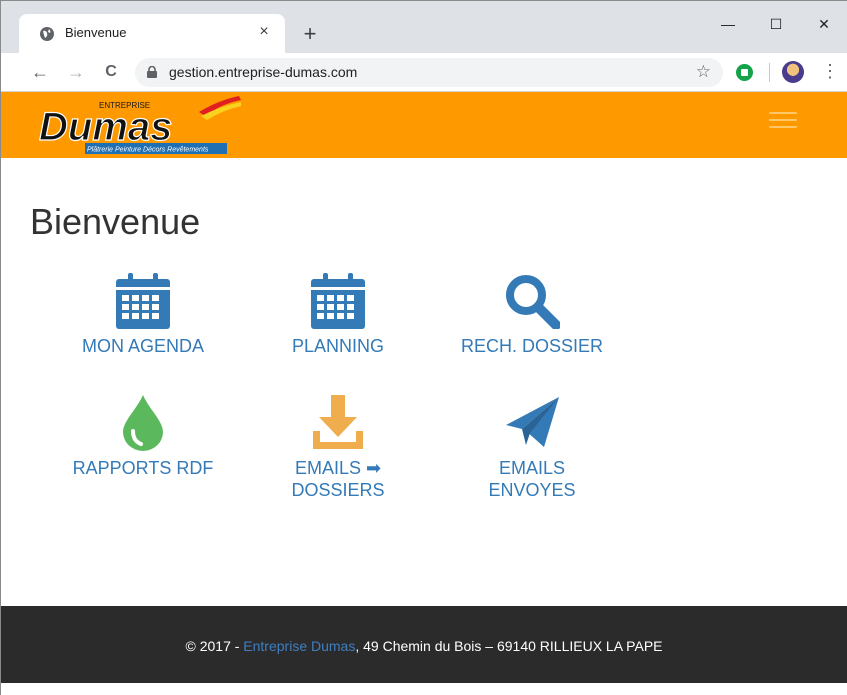 The width and height of the screenshot is (847, 695). I want to click on tile-rapports-rdf: RAPPORTS RDF, so click(143, 437).